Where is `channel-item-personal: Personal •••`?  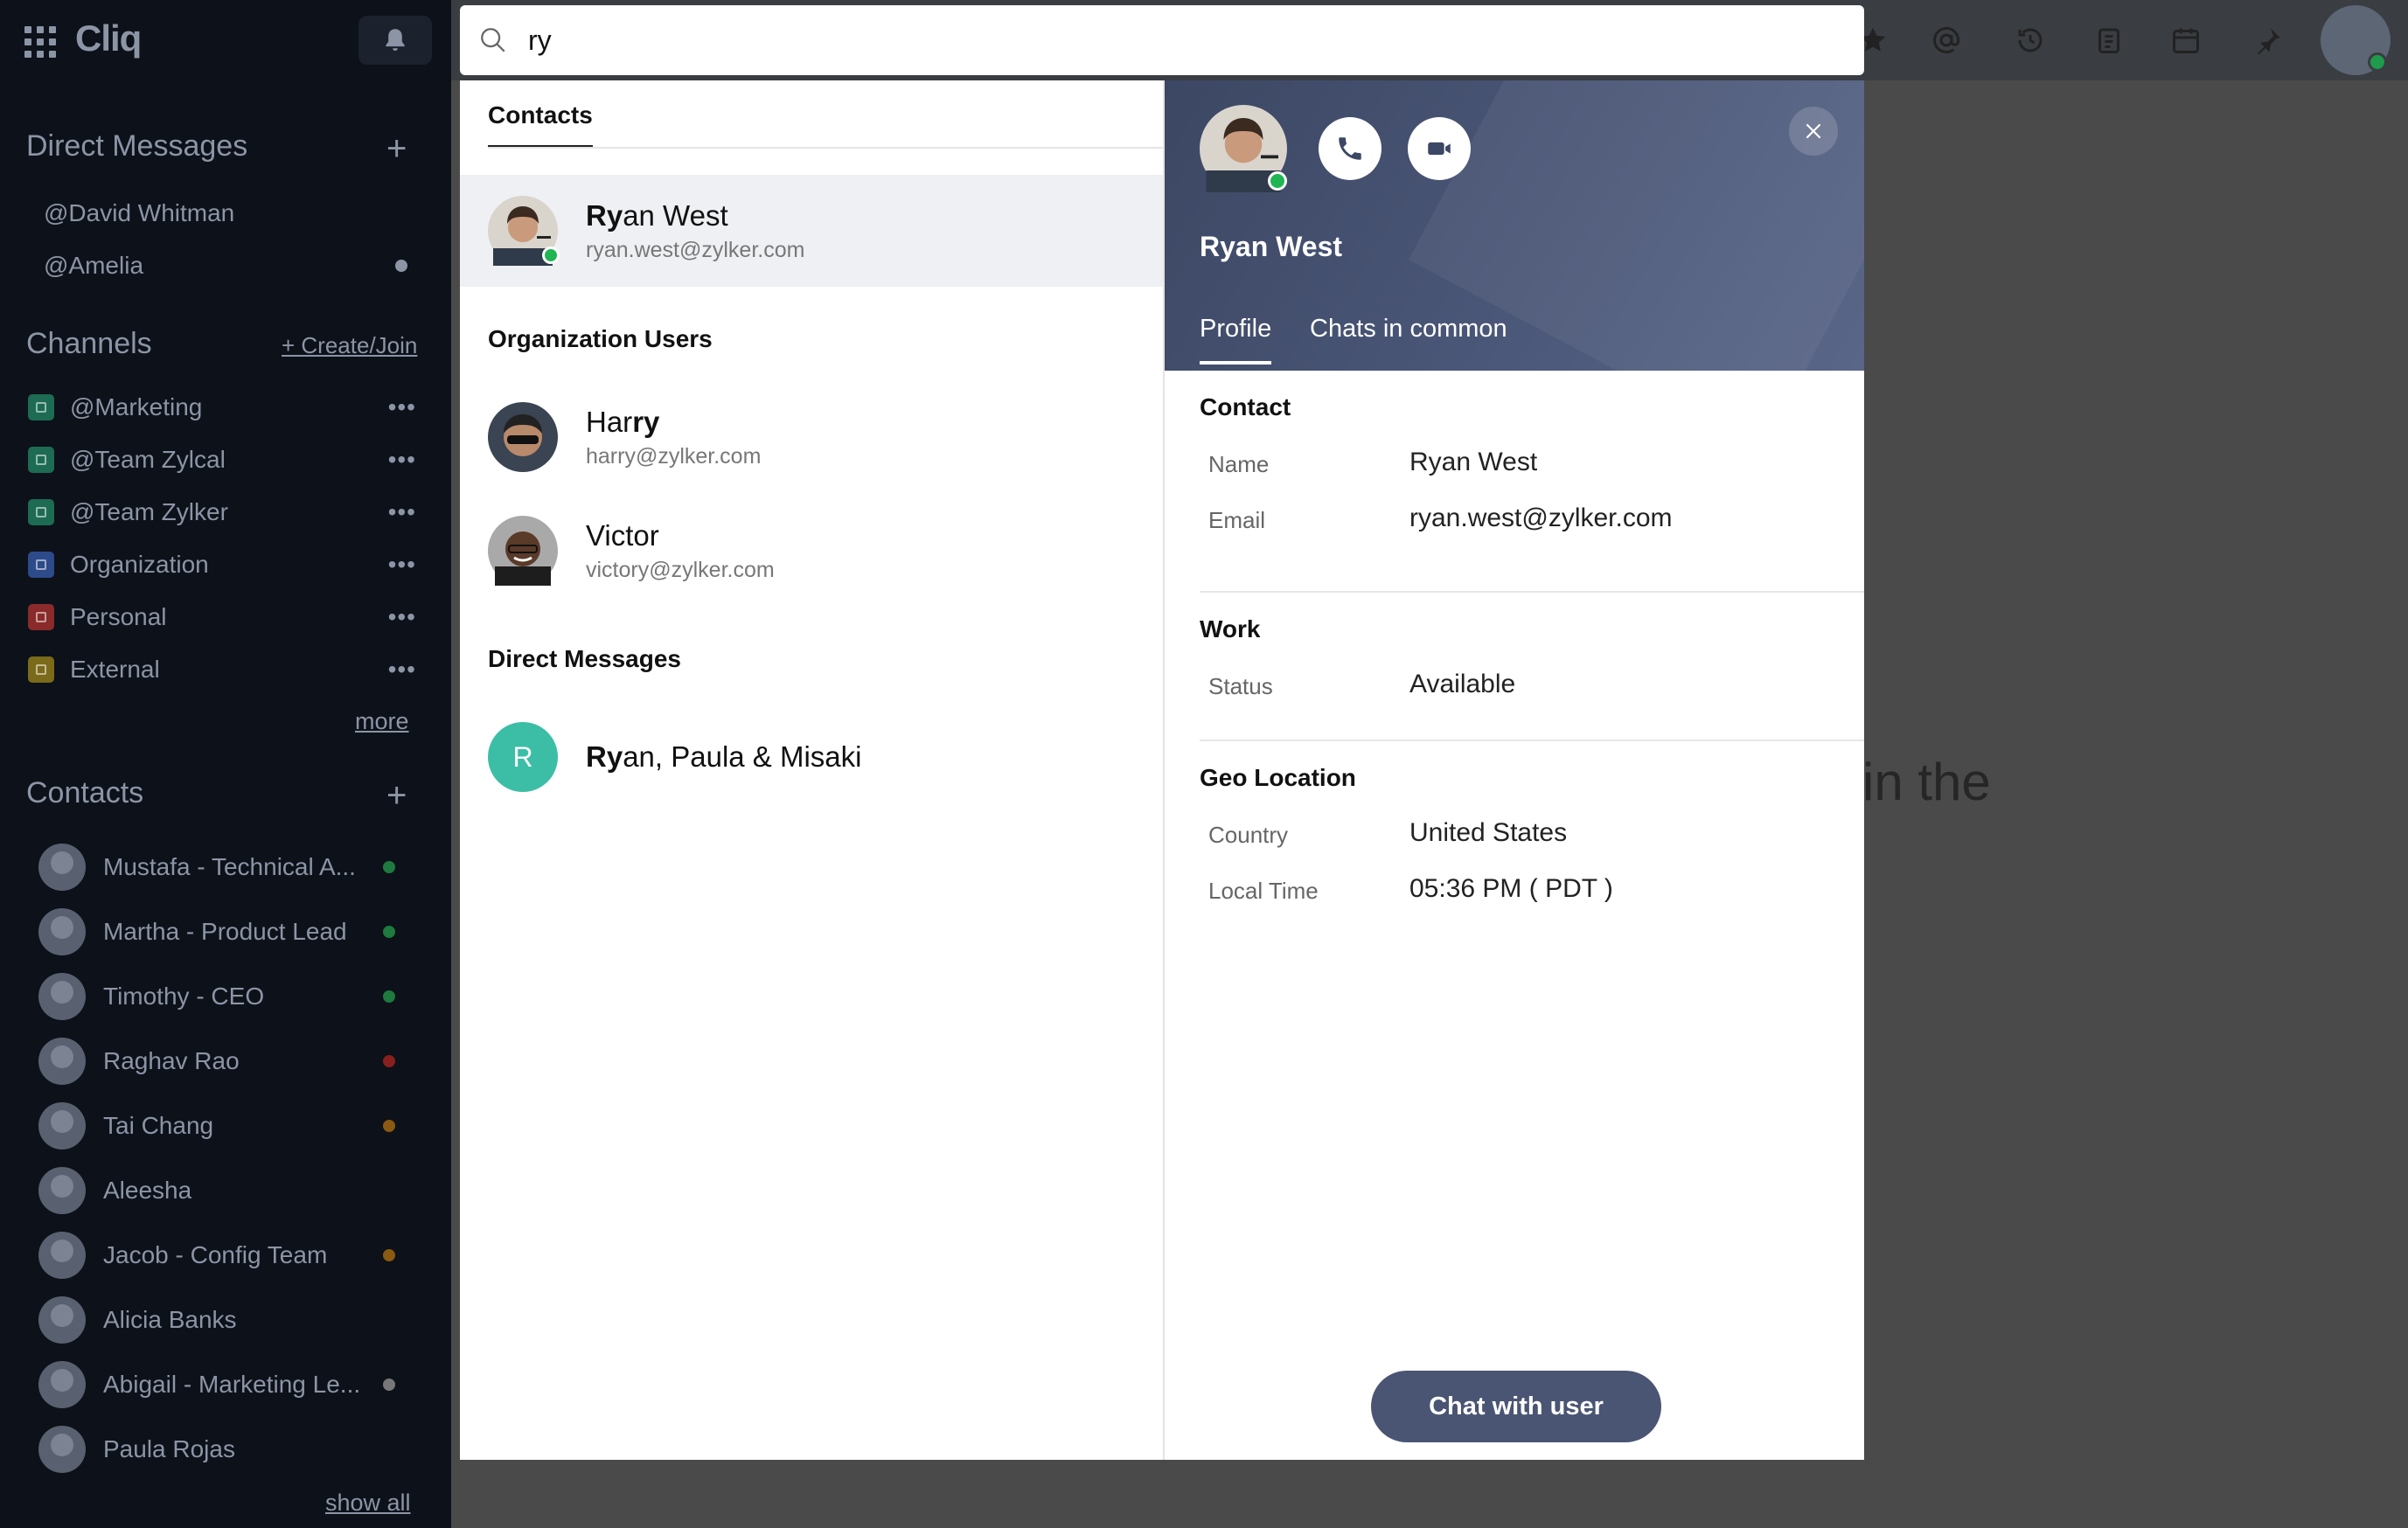 channel-item-personal: Personal ••• is located at coordinates (224, 617).